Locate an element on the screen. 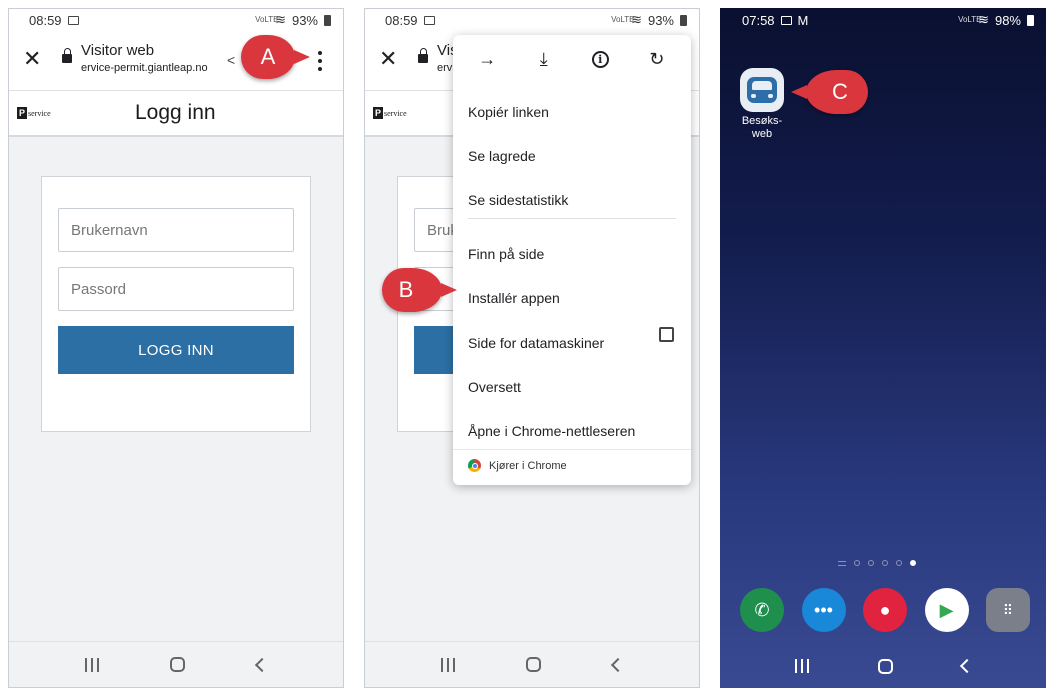  login-card: LOGG INN is located at coordinates (176, 304).